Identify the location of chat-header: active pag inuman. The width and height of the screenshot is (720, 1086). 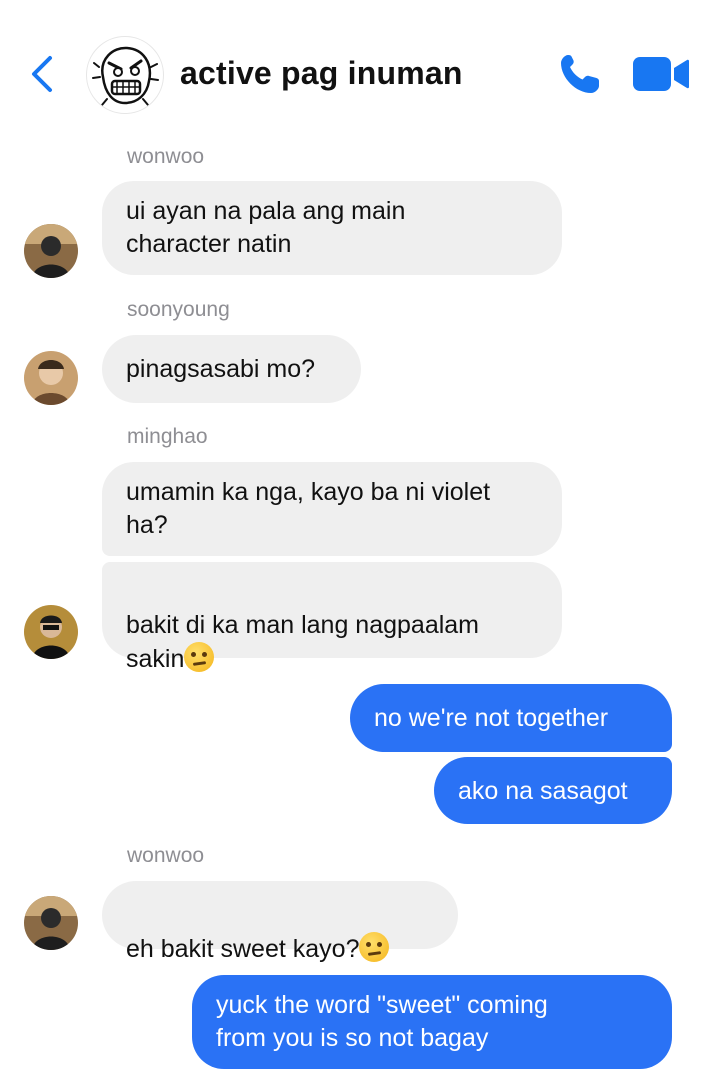
(360, 75).